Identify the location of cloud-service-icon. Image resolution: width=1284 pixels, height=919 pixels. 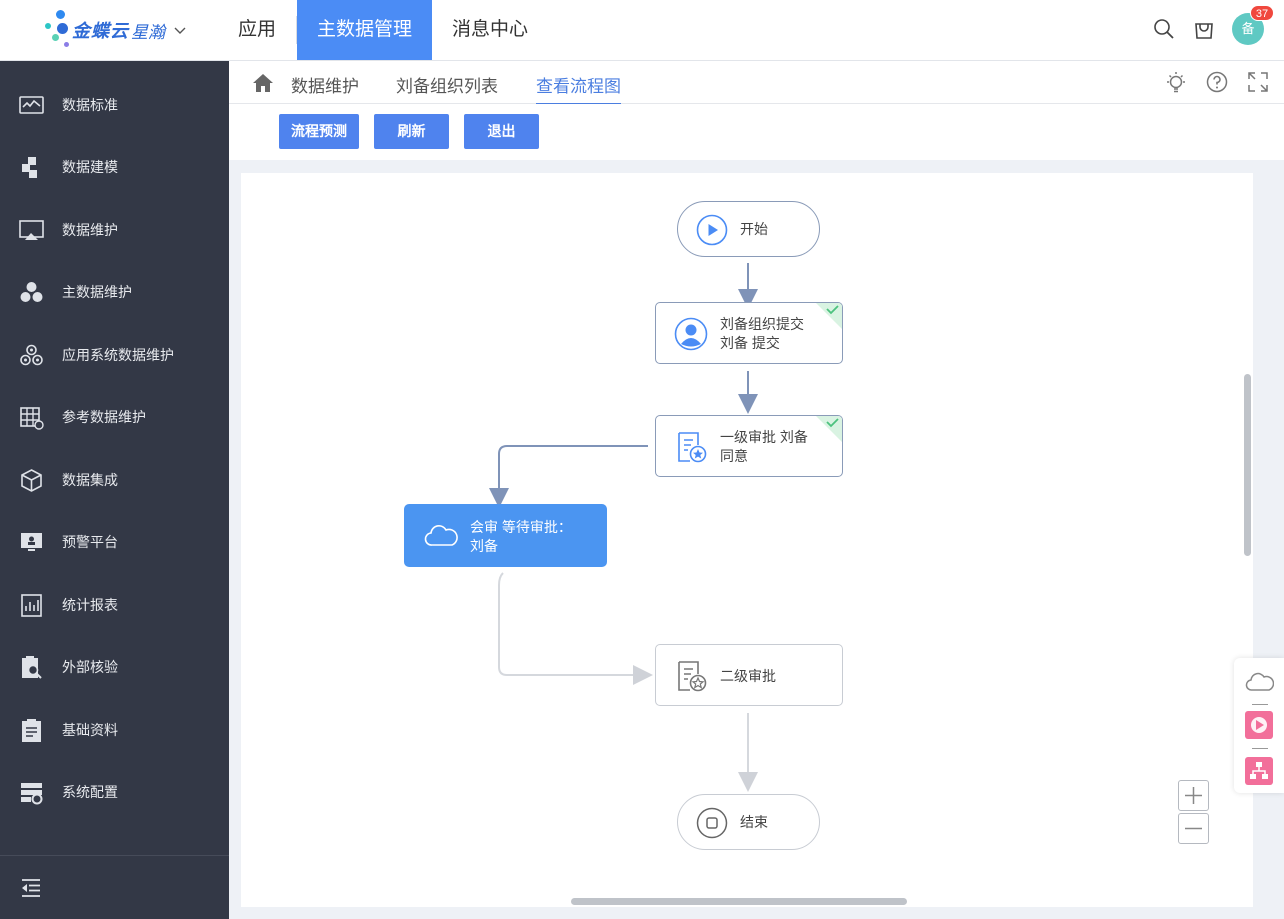
(1259, 683).